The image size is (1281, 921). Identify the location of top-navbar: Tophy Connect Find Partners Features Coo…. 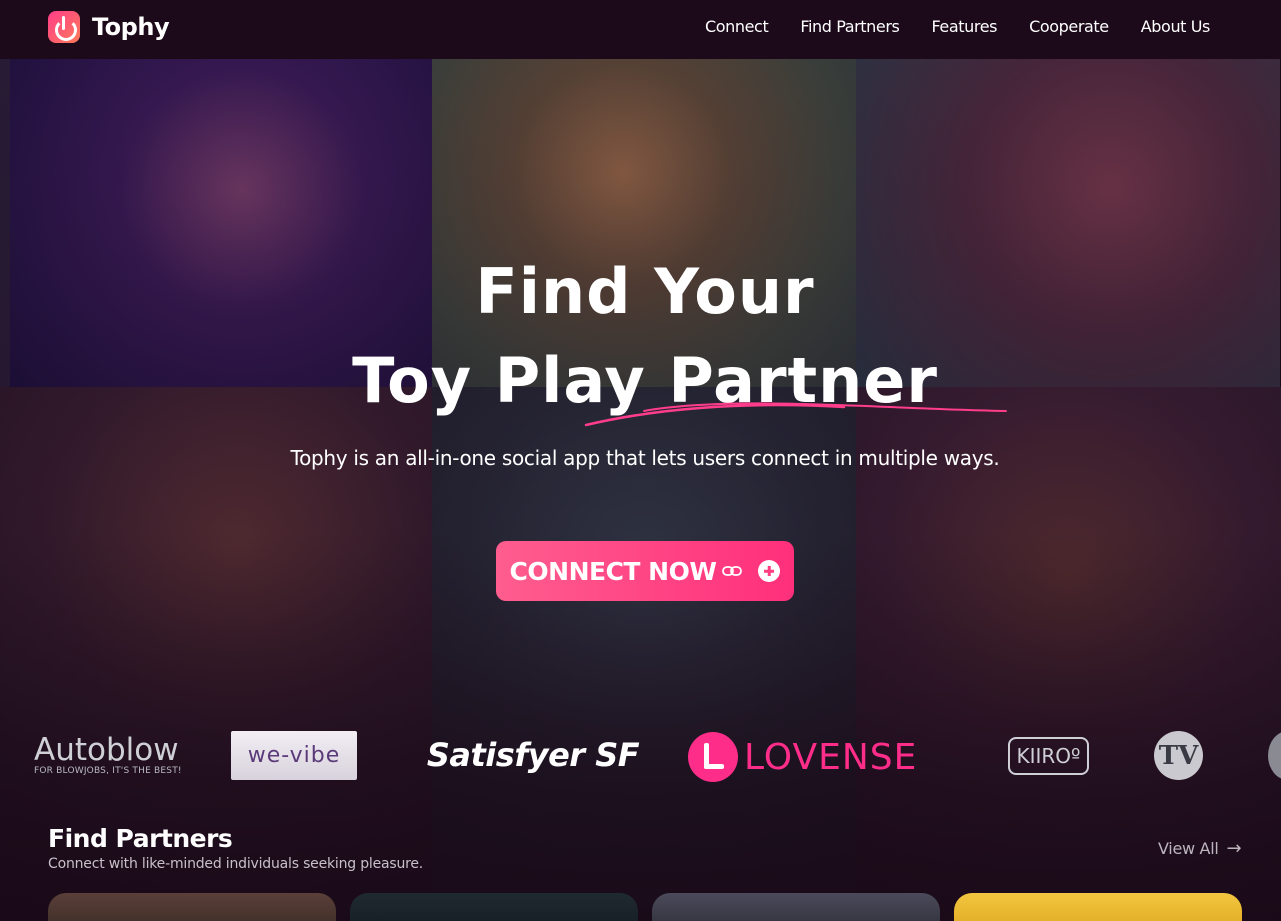
(640, 29).